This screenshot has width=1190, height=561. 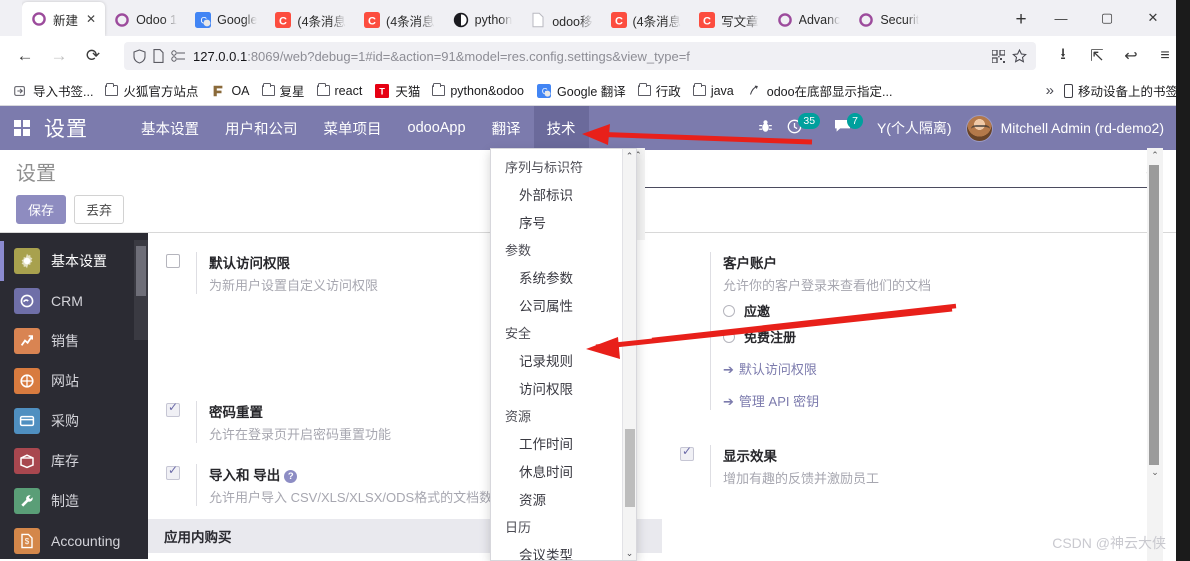 What do you see at coordinates (74, 381) in the screenshot?
I see `sidebar-item-3: 网站` at bounding box center [74, 381].